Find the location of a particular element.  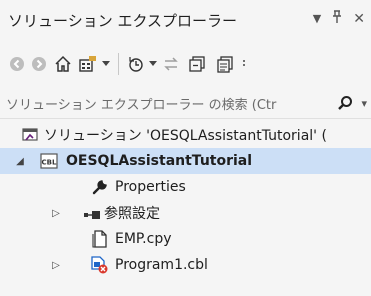

toolbar is located at coordinates (185, 64).